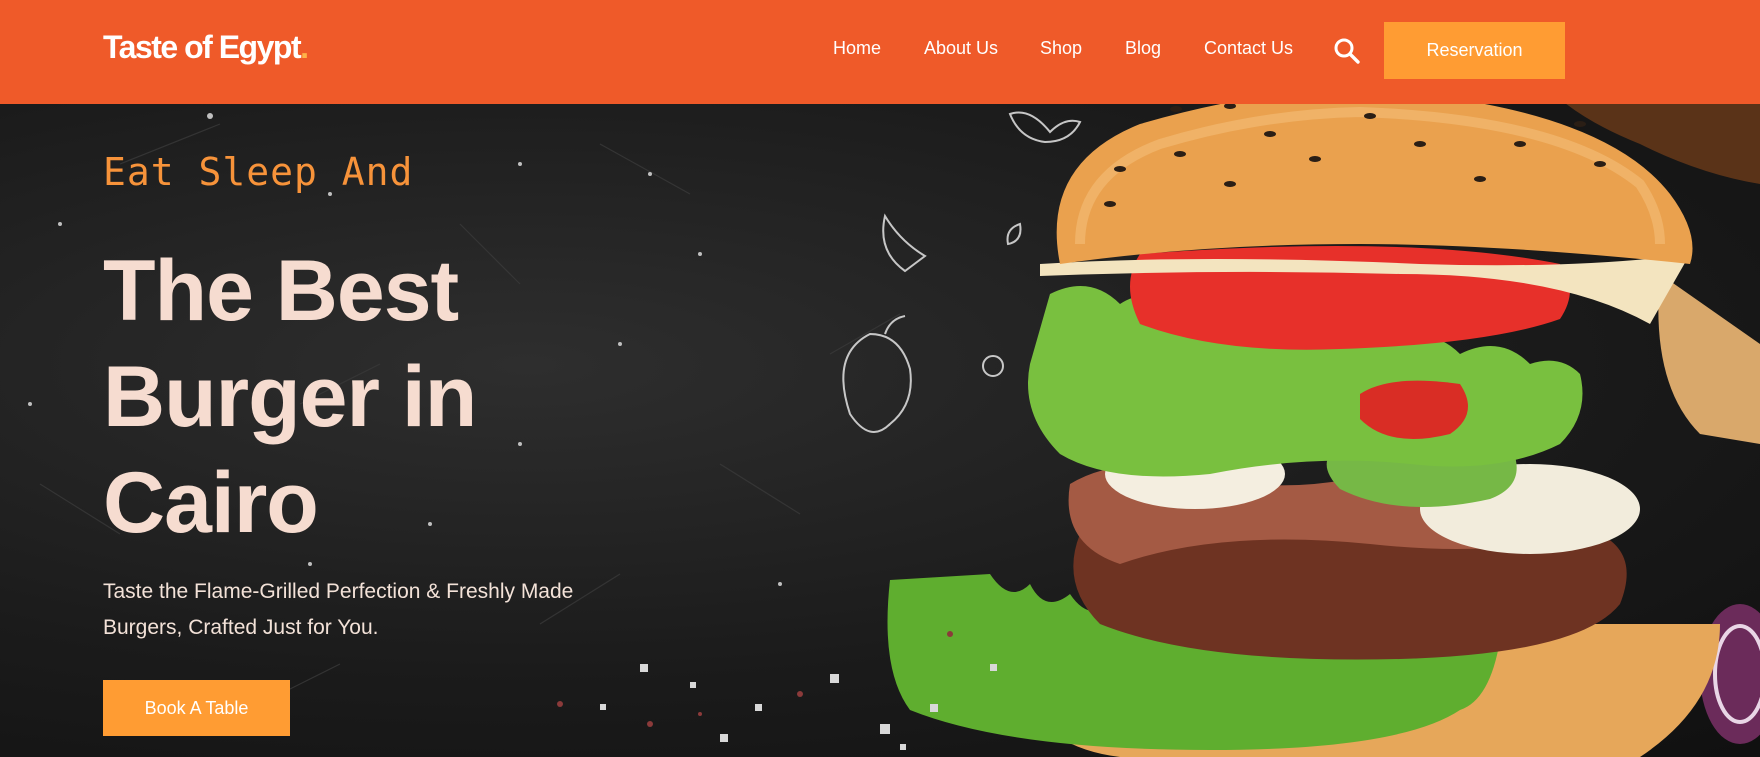 Image resolution: width=1760 pixels, height=757 pixels. What do you see at coordinates (290, 397) in the screenshot?
I see `hero-headline: The Best Burger in Cairo` at bounding box center [290, 397].